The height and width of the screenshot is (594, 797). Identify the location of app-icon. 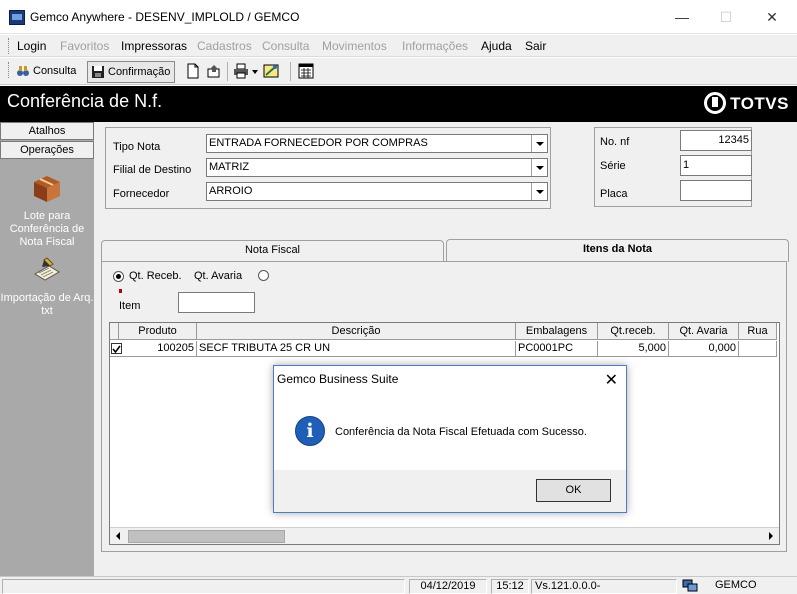
(17, 17).